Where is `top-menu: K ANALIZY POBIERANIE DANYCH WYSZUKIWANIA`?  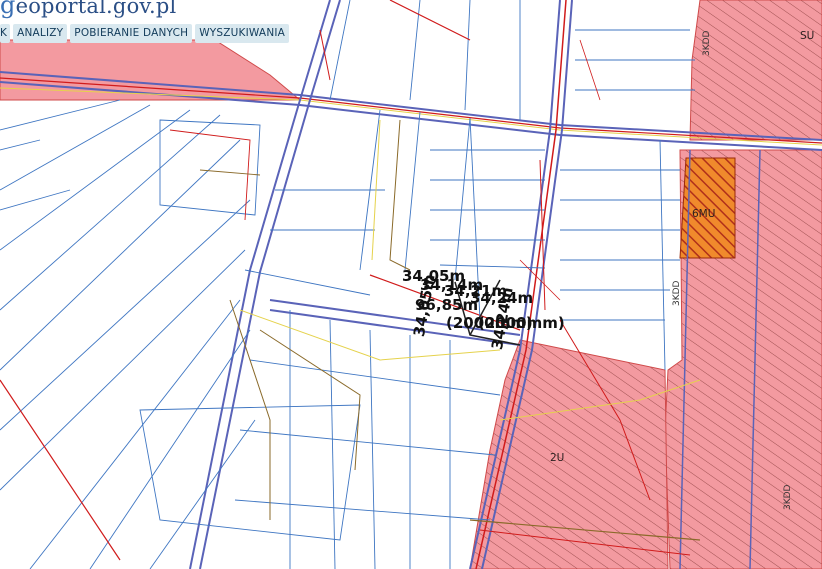
top-menu: K ANALIZY POBIERANIE DANYCH WYSZUKIWANIA is located at coordinates (145, 33).